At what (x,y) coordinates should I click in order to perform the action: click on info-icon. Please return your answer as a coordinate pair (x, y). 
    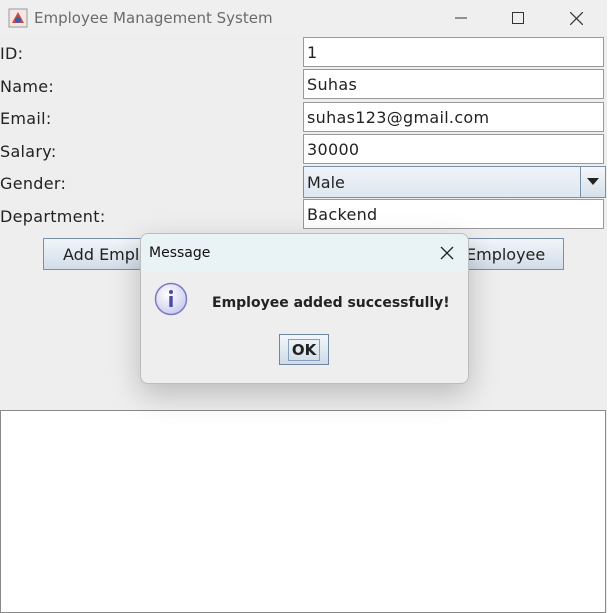
    Looking at the image, I should click on (171, 299).